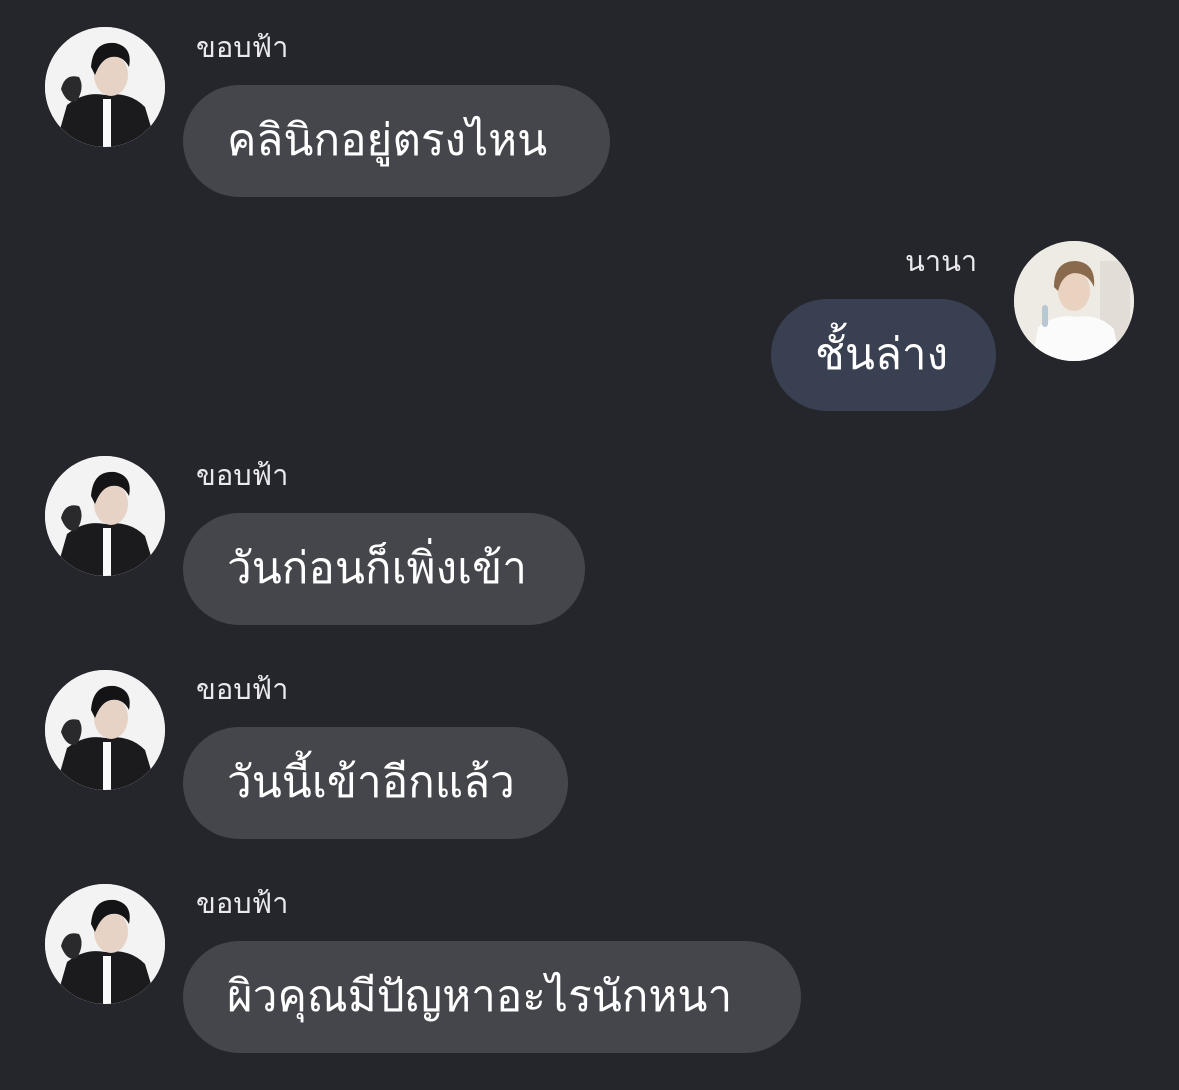 The width and height of the screenshot is (1179, 1090). What do you see at coordinates (492, 997) in the screenshot?
I see `message-bubble: ผิวคุณมีปัญหาอะไรนักหนา` at bounding box center [492, 997].